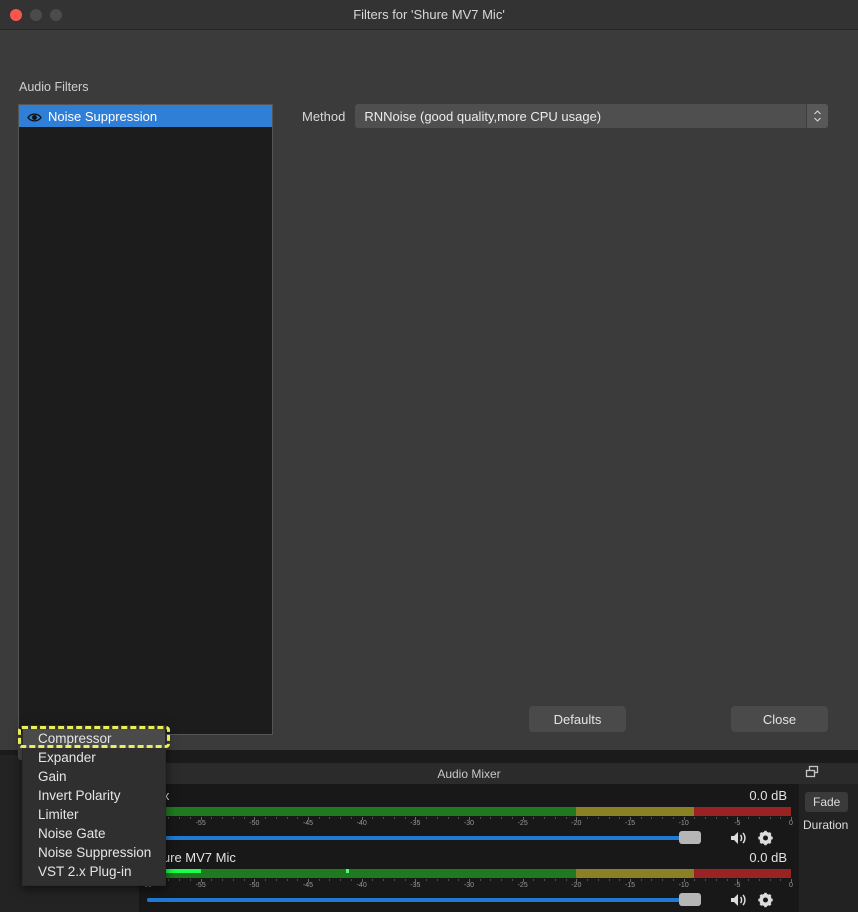 Image resolution: width=858 pixels, height=912 pixels. I want to click on meter-peak-marker, so click(347, 871).